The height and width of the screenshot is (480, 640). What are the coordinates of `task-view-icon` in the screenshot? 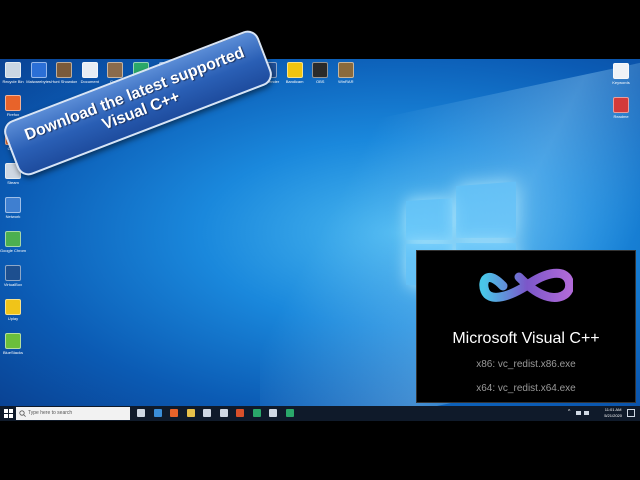 It's located at (141, 413).